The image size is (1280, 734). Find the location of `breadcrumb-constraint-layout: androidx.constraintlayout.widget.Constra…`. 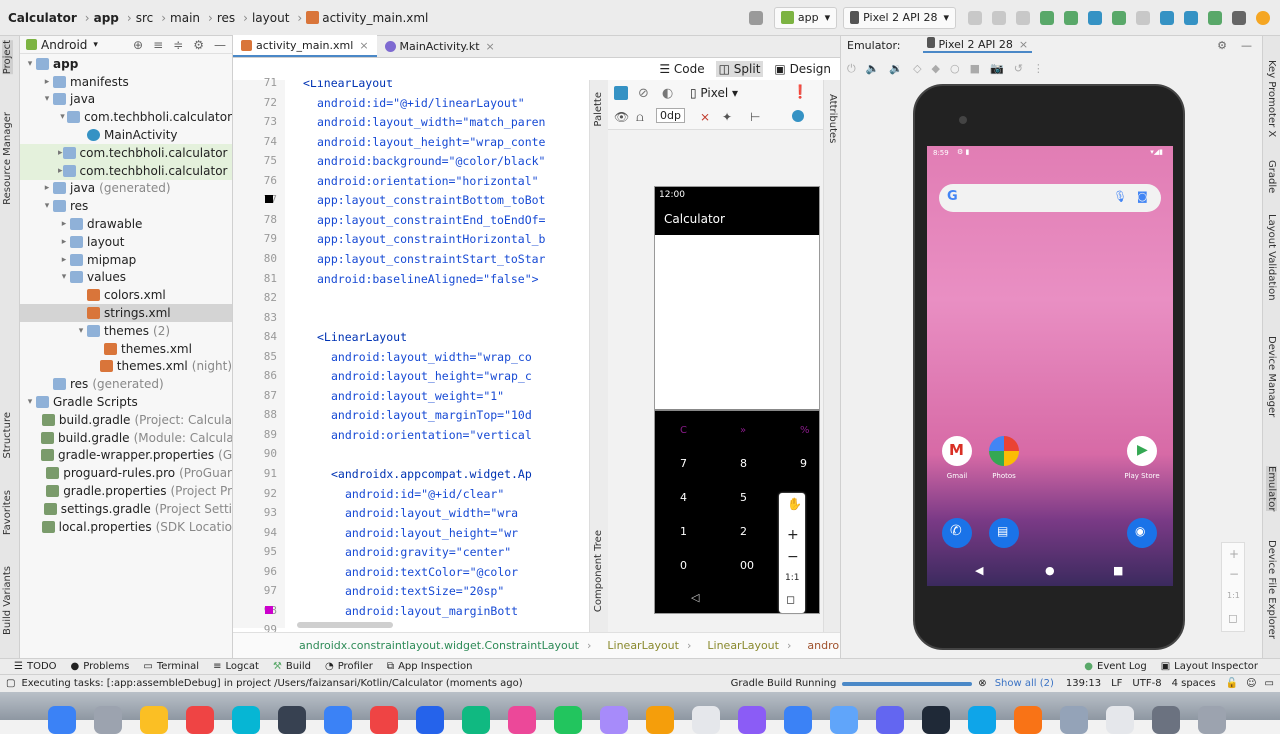

breadcrumb-constraint-layout: androidx.constraintlayout.widget.Constra… is located at coordinates (439, 645).